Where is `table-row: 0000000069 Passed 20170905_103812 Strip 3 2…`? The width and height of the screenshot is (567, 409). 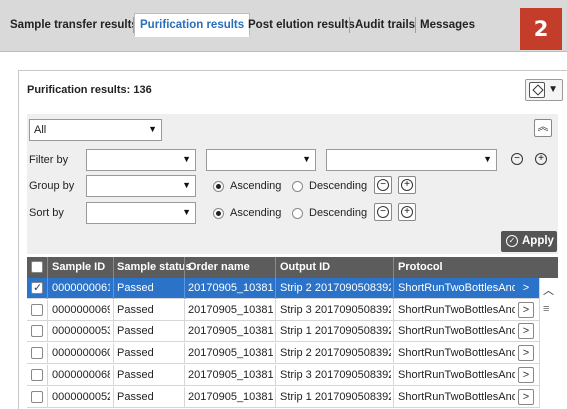
table-row: 0000000069 Passed 20170905_103812 Strip 3 2… is located at coordinates (292, 310).